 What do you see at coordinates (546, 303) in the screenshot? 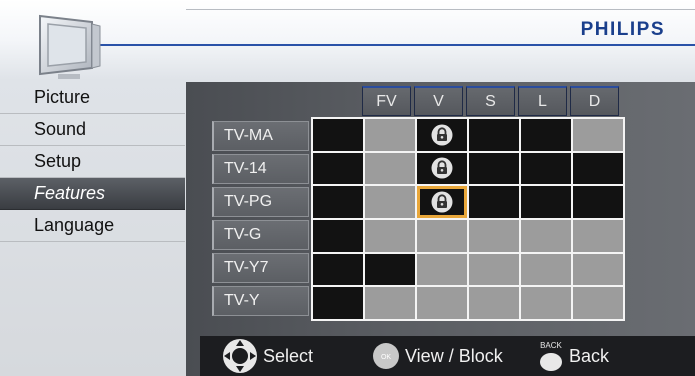
I see `cell-tv-y-l` at bounding box center [546, 303].